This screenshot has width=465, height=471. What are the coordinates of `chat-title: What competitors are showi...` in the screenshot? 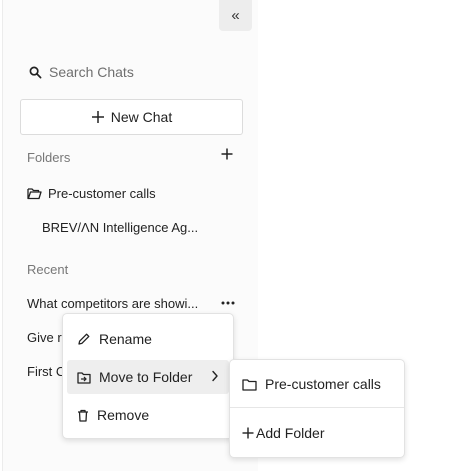 It's located at (113, 303).